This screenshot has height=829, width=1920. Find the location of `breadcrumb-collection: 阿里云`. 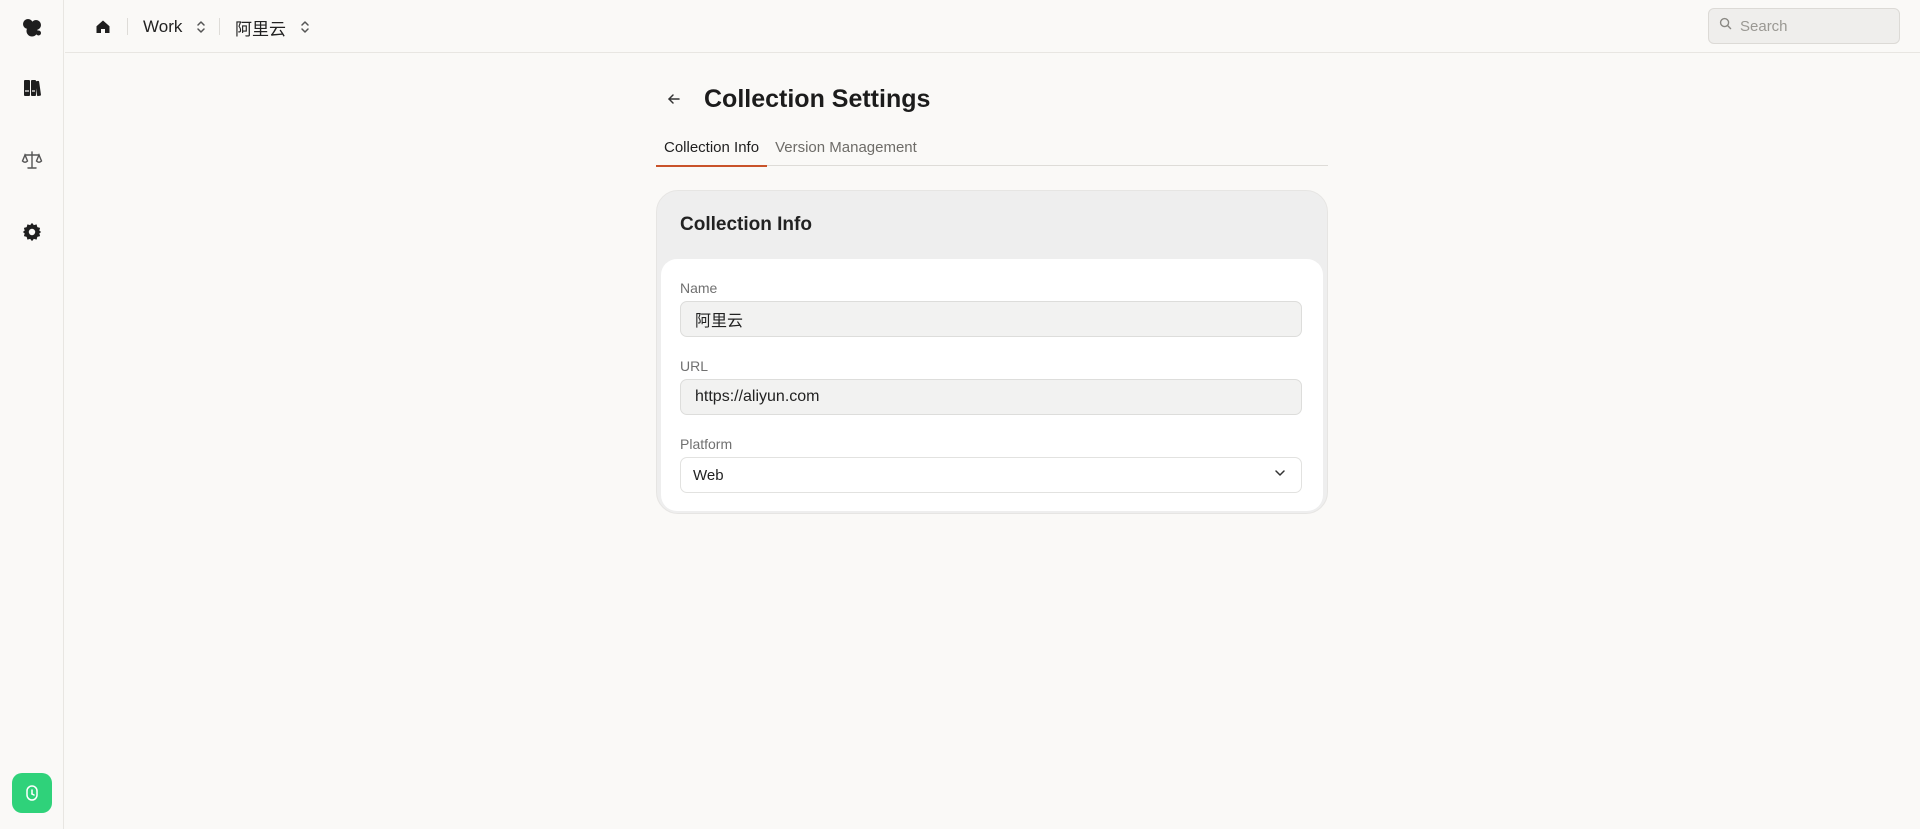

breadcrumb-collection: 阿里云 is located at coordinates (272, 27).